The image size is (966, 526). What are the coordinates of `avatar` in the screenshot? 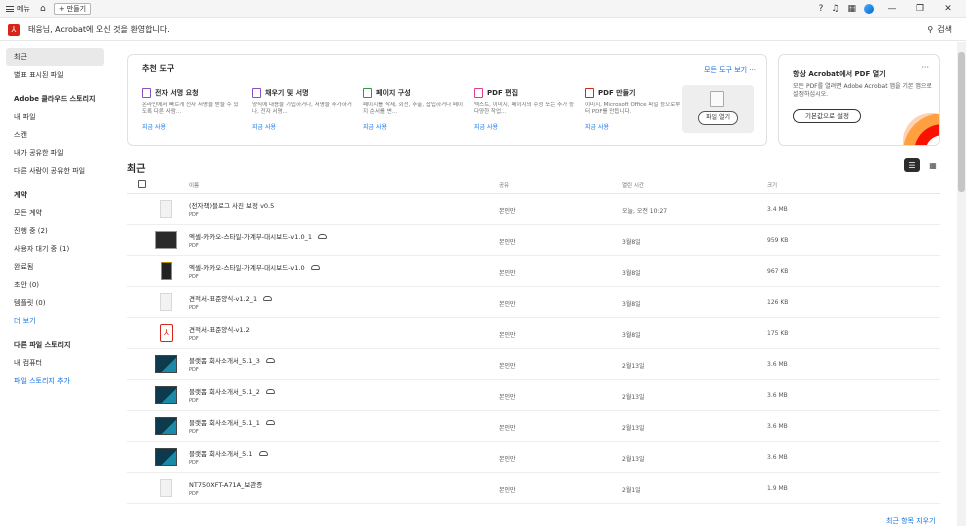 It's located at (869, 8).